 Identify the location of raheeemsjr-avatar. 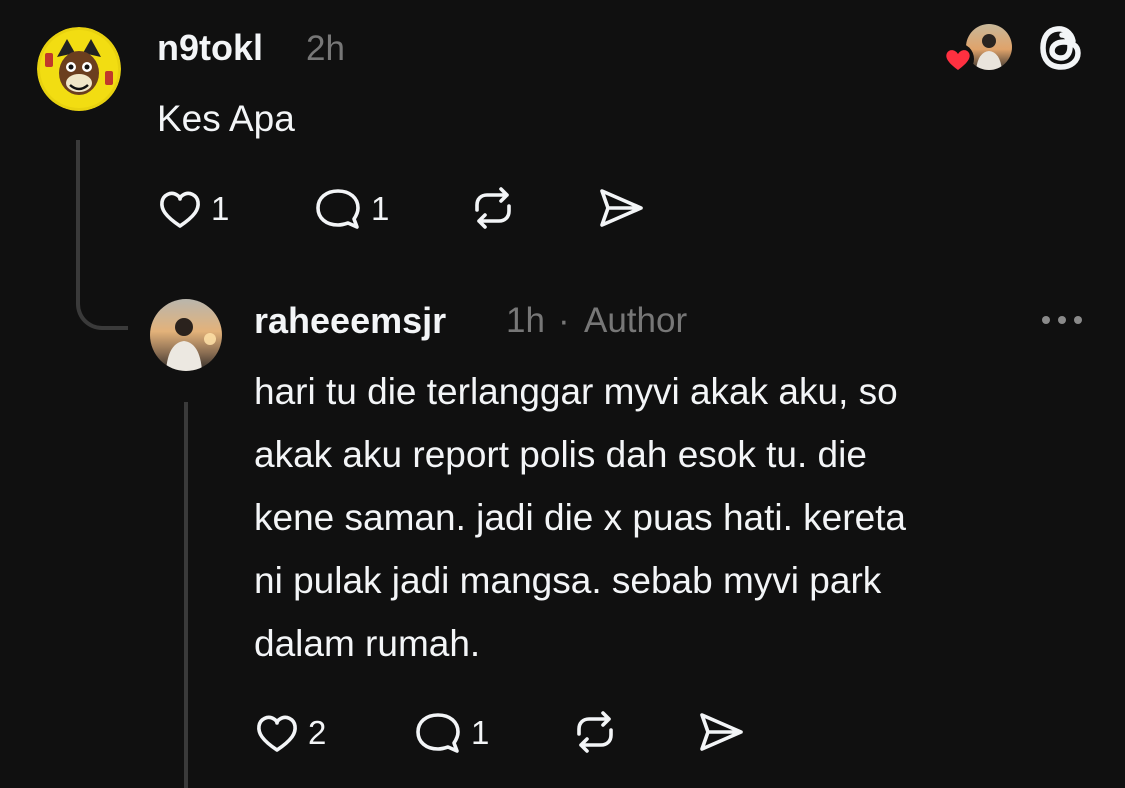
(186, 335).